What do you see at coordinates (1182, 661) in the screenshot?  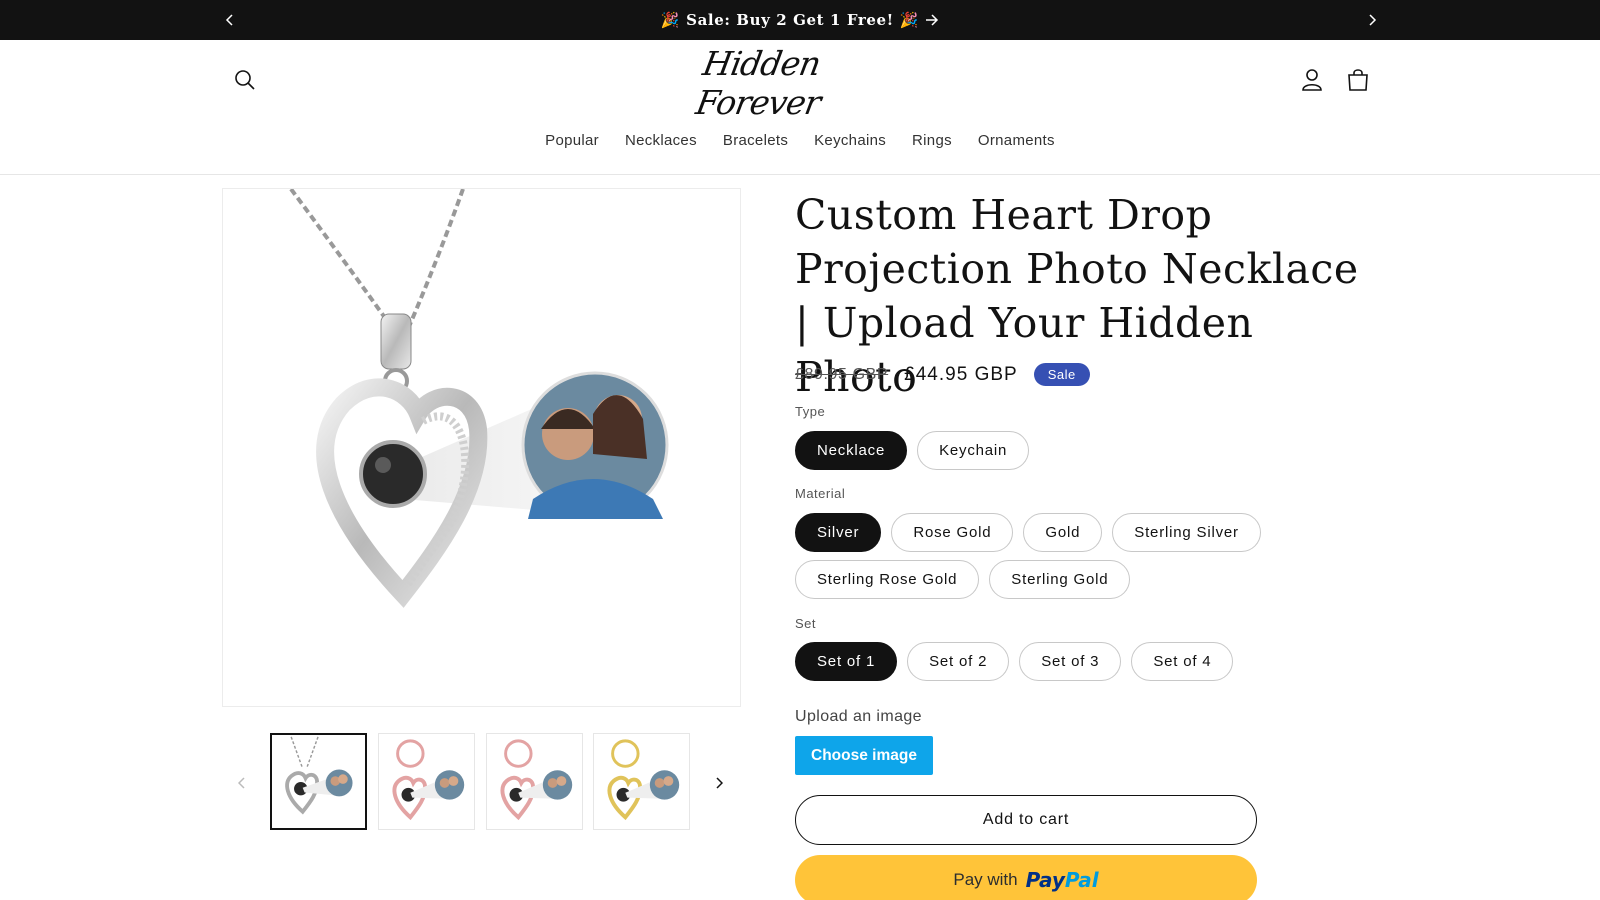 I see `set-option-4: Set of 4` at bounding box center [1182, 661].